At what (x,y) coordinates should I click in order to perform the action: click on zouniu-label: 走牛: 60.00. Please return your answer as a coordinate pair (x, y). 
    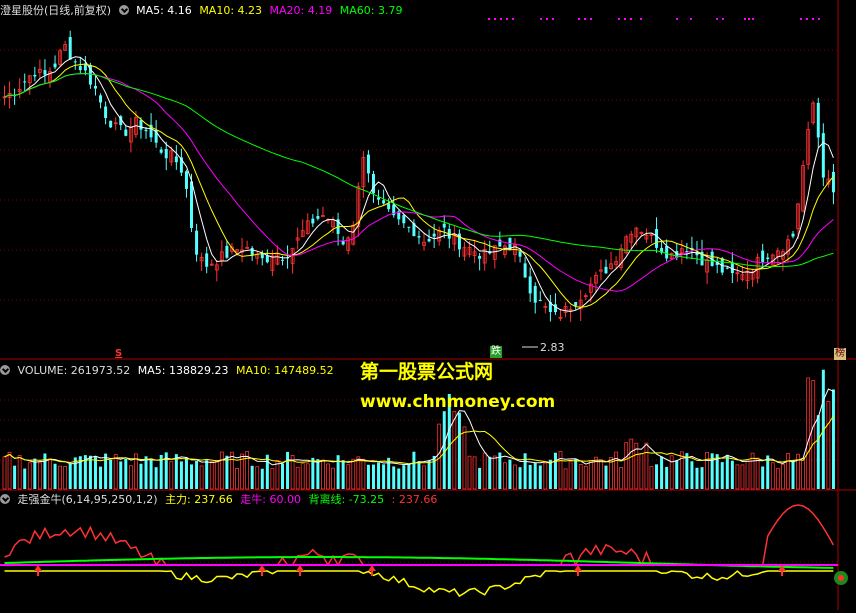
    Looking at the image, I should click on (270, 499).